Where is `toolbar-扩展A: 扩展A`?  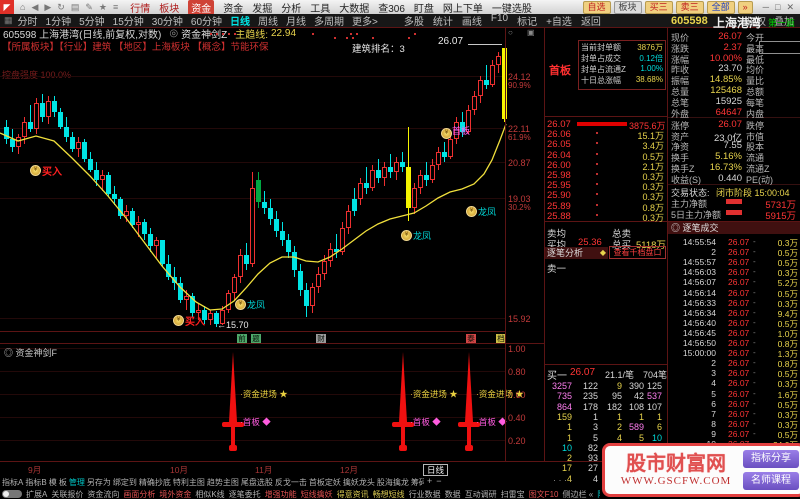
toolbar-扩展A: 扩展A is located at coordinates (36, 494).